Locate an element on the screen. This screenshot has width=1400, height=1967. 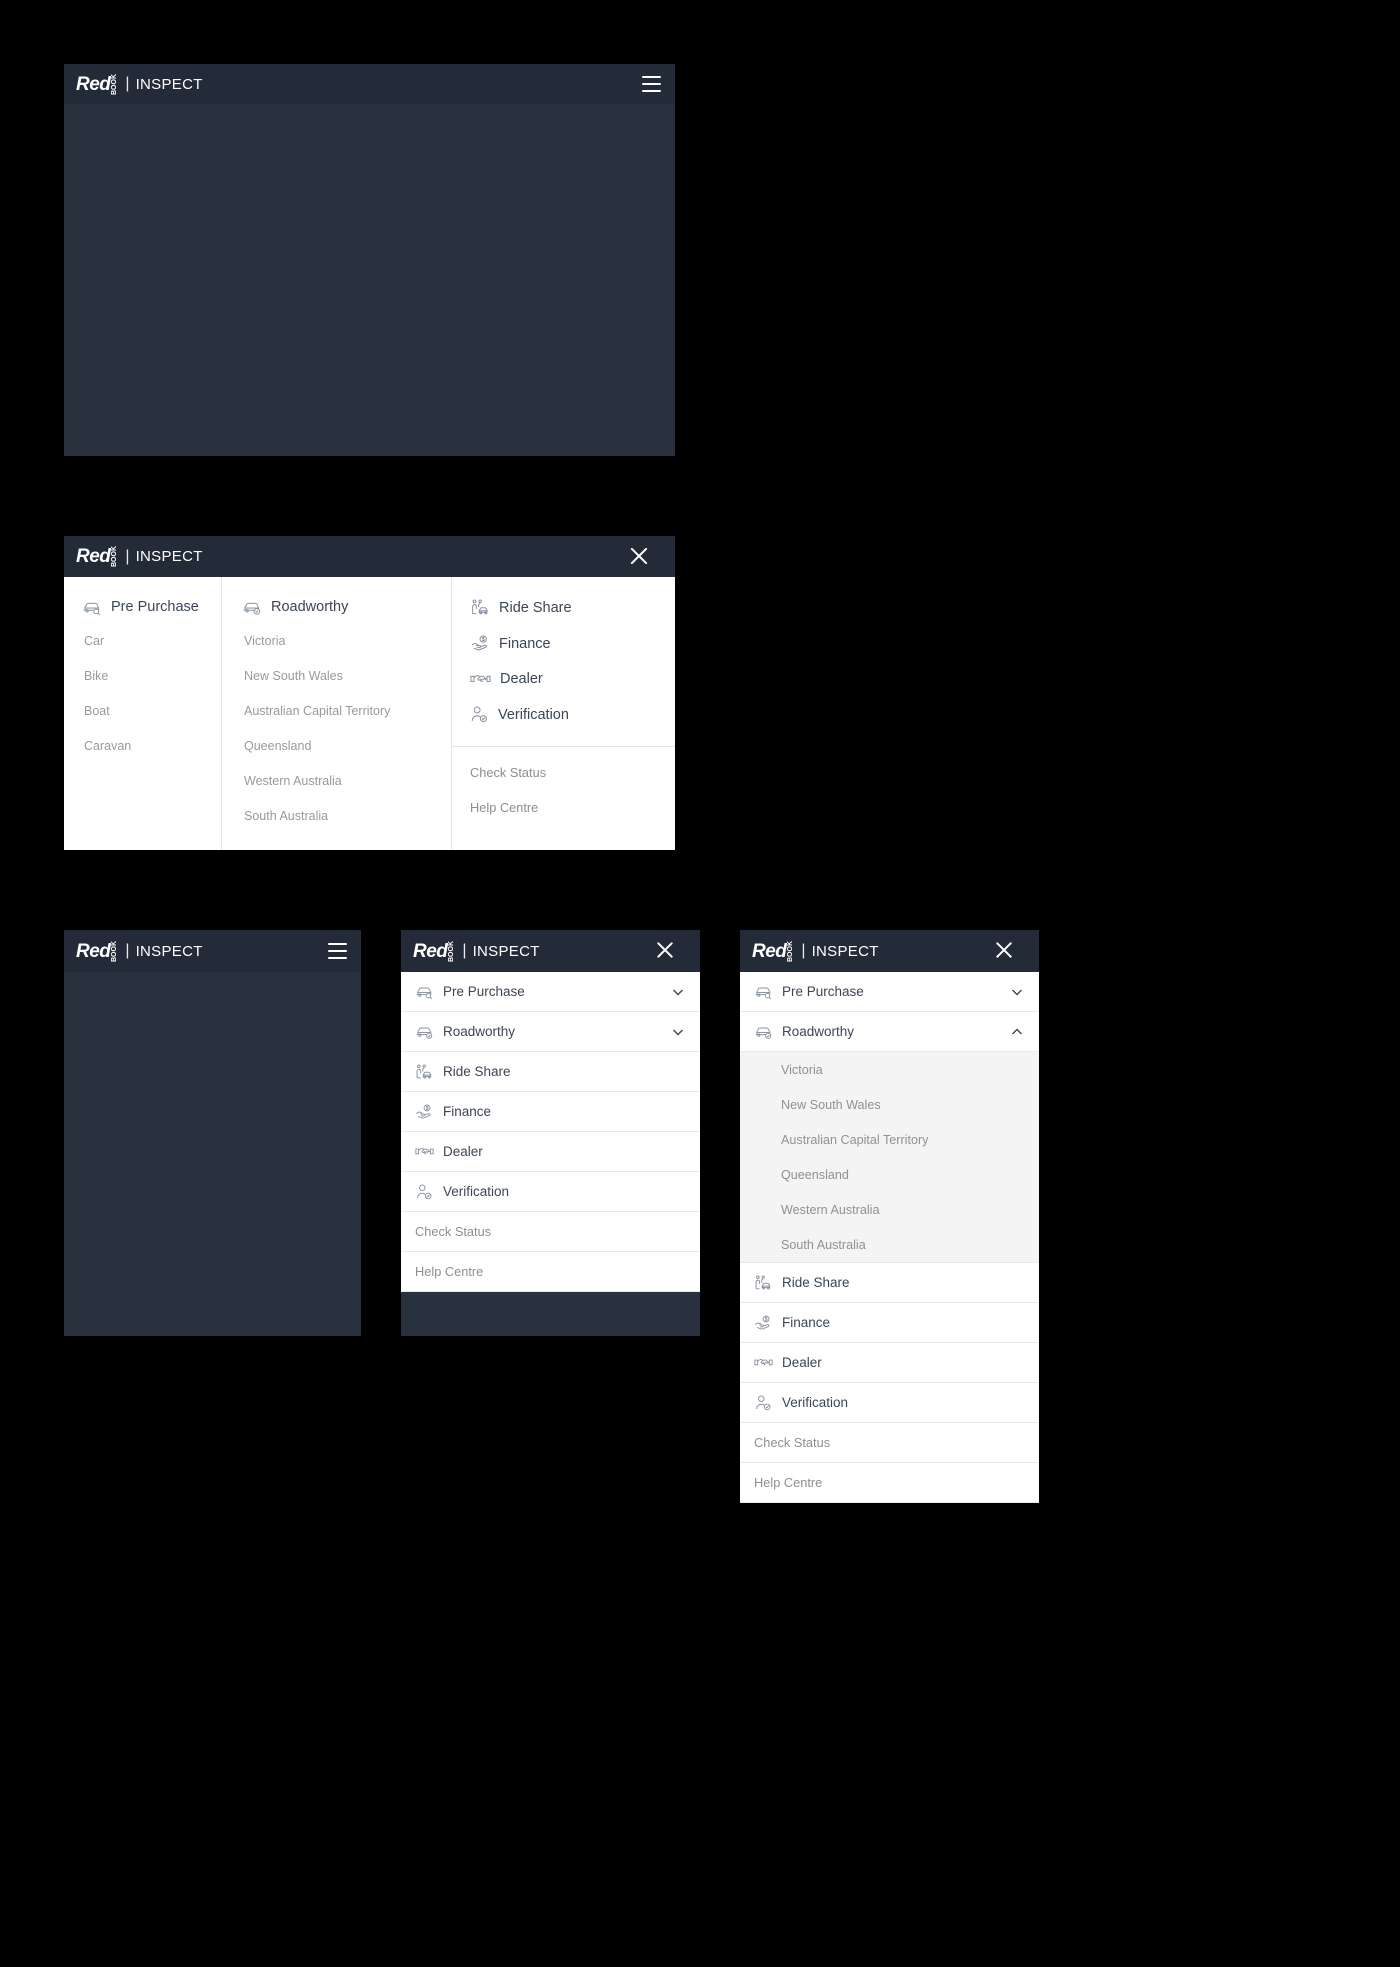
mobile-subitem-western-australia: Western Australia is located at coordinates (889, 1209).